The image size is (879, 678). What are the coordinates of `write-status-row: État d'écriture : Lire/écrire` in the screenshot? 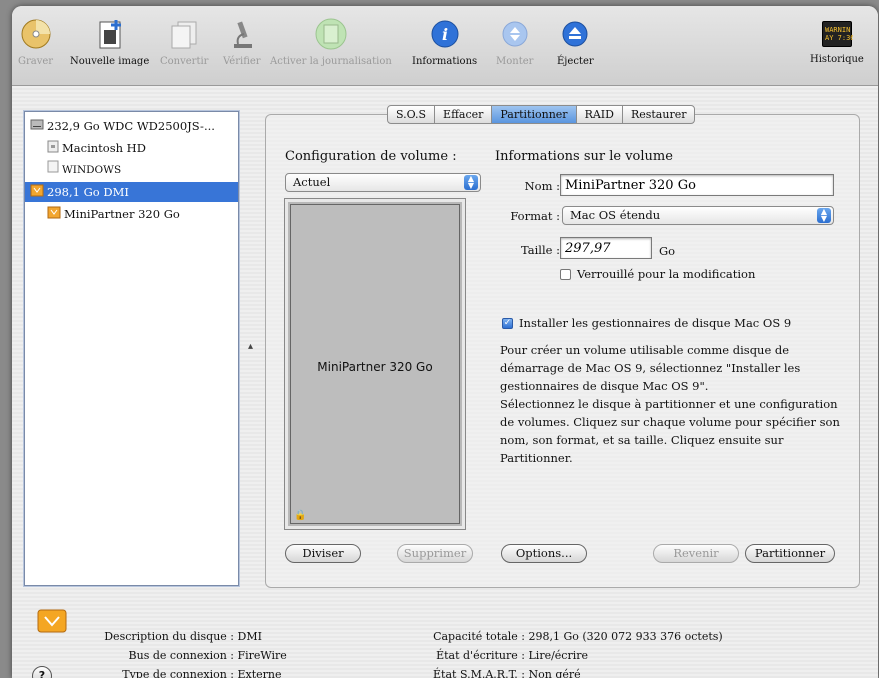 It's located at (500, 655).